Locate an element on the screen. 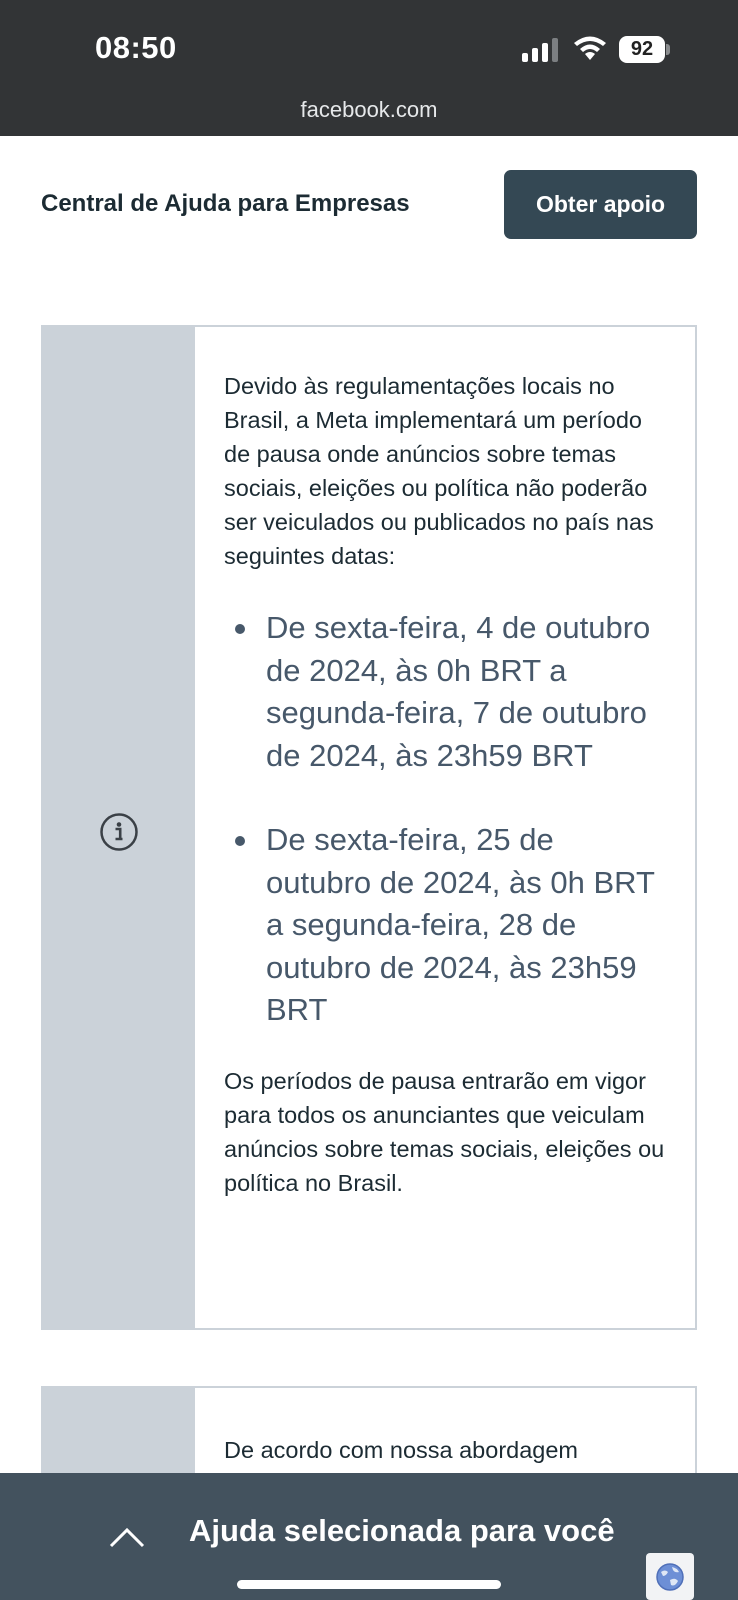 This screenshot has height=1600, width=738. signal-icon is located at coordinates (540, 50).